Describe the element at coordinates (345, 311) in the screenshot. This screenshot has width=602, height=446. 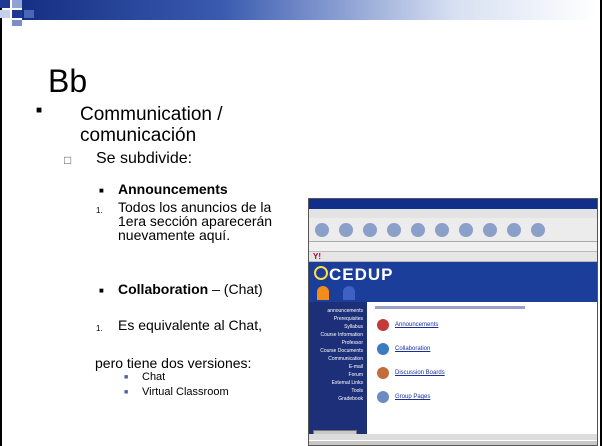
I see `nav-item: announcements` at that location.